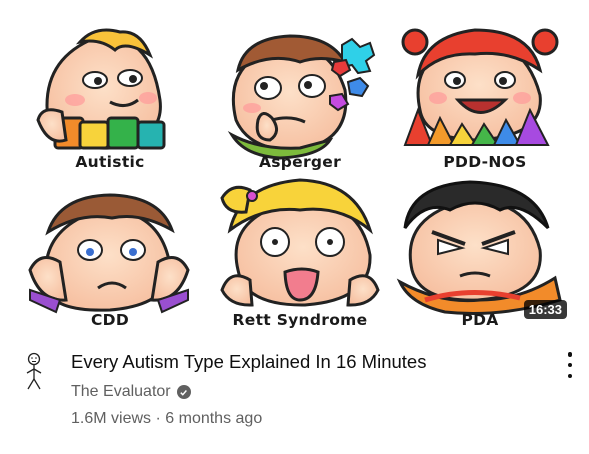 This screenshot has width=589, height=454. What do you see at coordinates (300, 162) in the screenshot?
I see `label-asperger: Asperger` at bounding box center [300, 162].